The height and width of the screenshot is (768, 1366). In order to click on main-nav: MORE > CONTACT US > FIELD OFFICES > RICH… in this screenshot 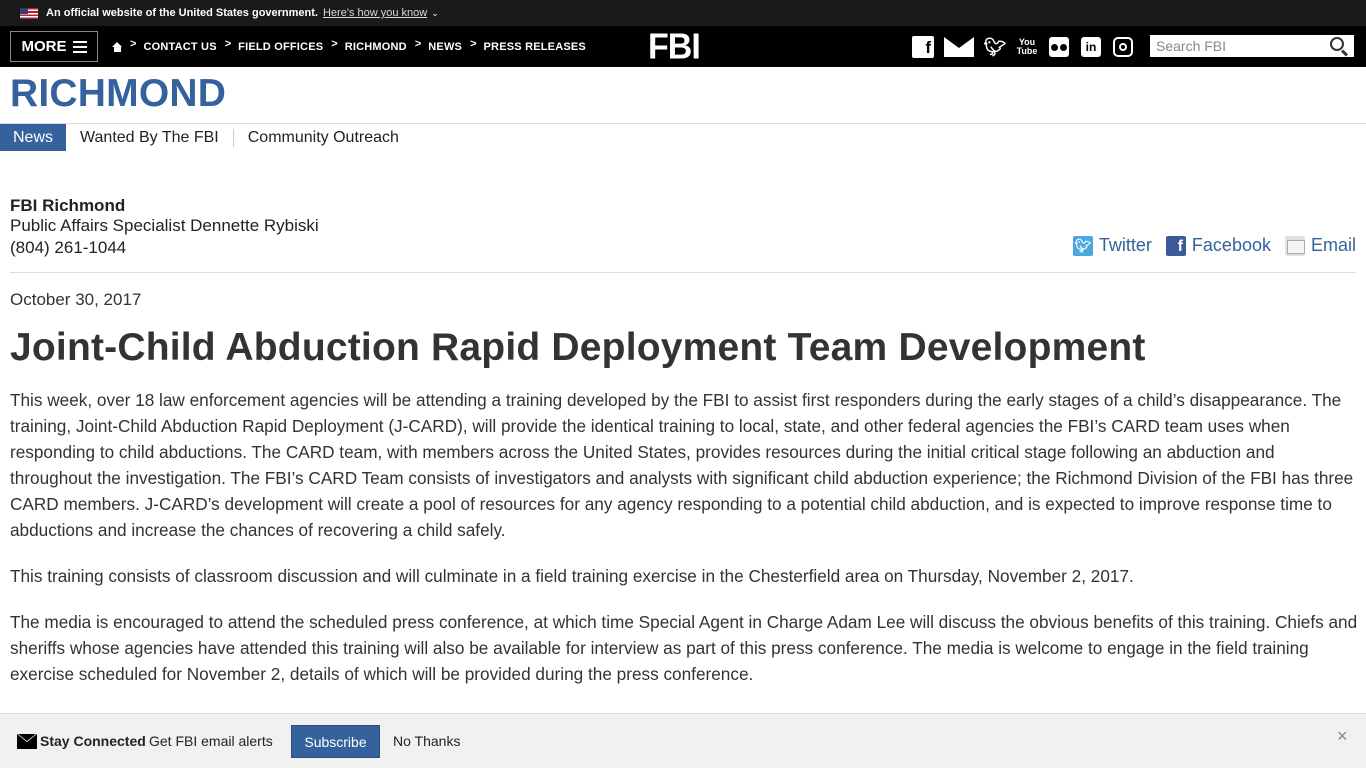, I will do `click(683, 46)`.